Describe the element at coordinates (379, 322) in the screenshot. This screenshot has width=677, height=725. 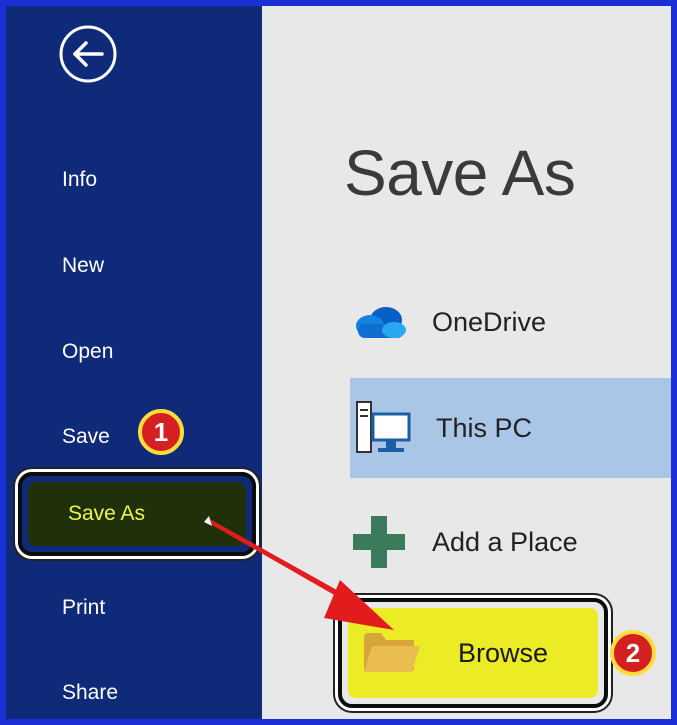
I see `onedrive-cloud-icon` at that location.